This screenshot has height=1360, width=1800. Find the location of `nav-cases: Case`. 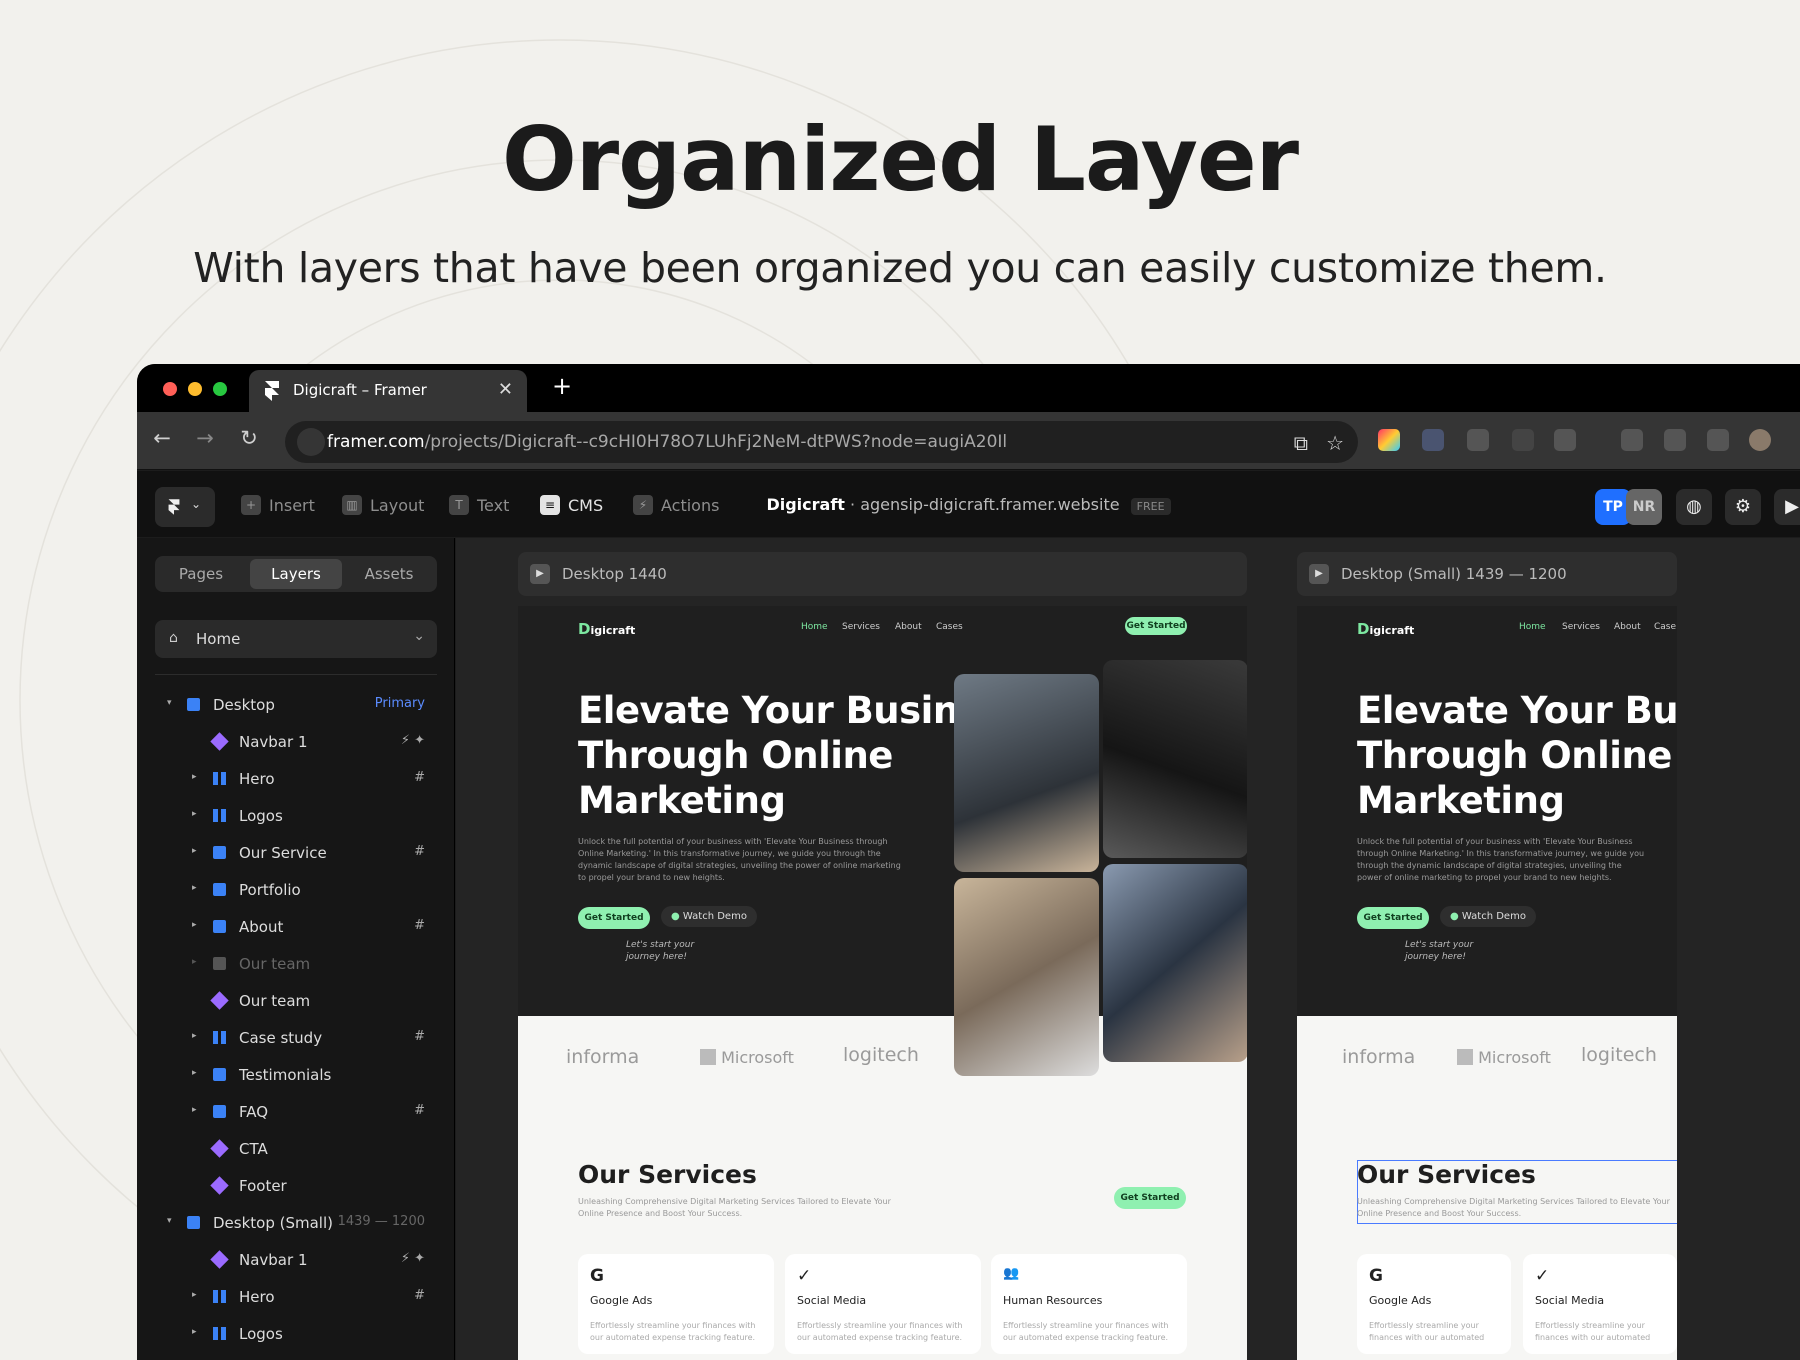

nav-cases: Case is located at coordinates (1665, 627).